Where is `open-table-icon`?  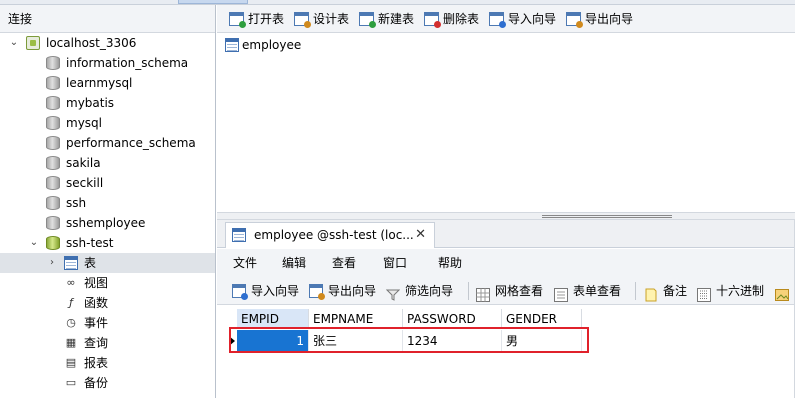 open-table-icon is located at coordinates (237, 20).